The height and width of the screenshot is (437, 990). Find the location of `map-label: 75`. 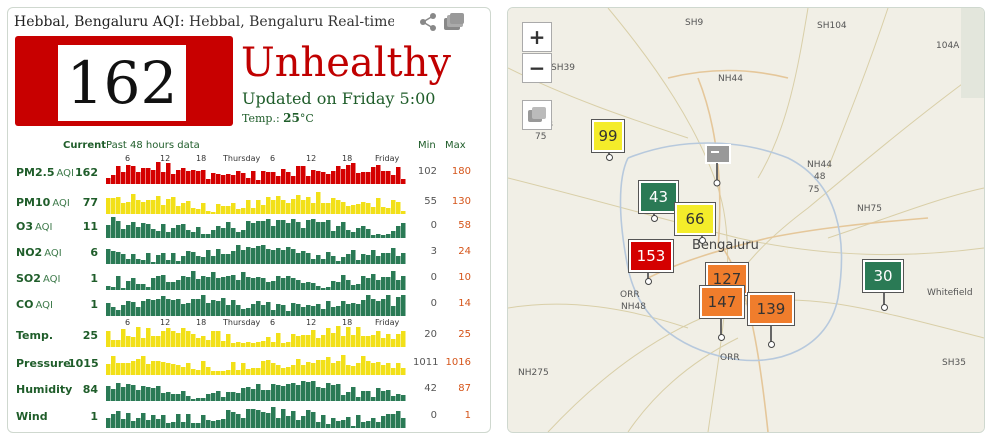

map-label: 75 is located at coordinates (814, 190).